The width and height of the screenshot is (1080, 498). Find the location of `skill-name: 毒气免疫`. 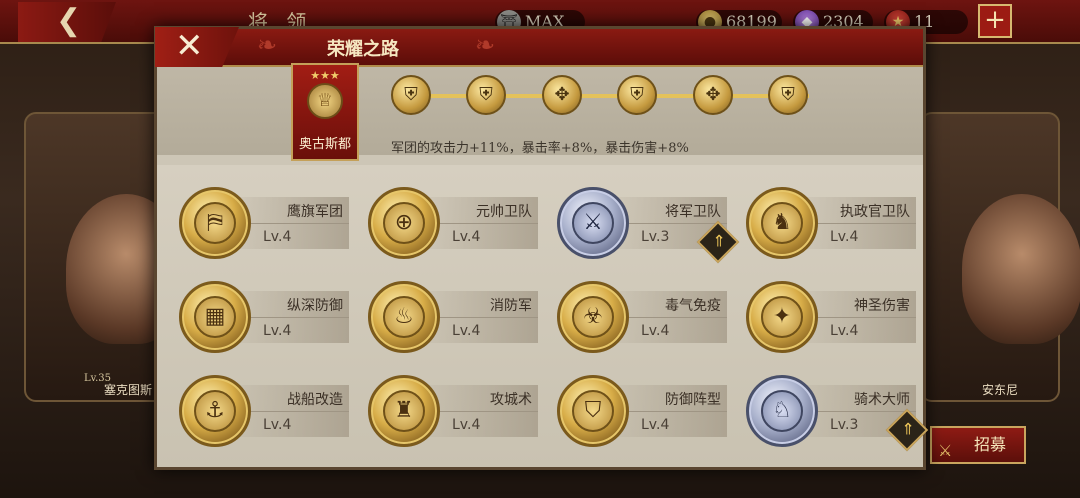

skill-name: 毒气免疫 is located at coordinates (693, 306).